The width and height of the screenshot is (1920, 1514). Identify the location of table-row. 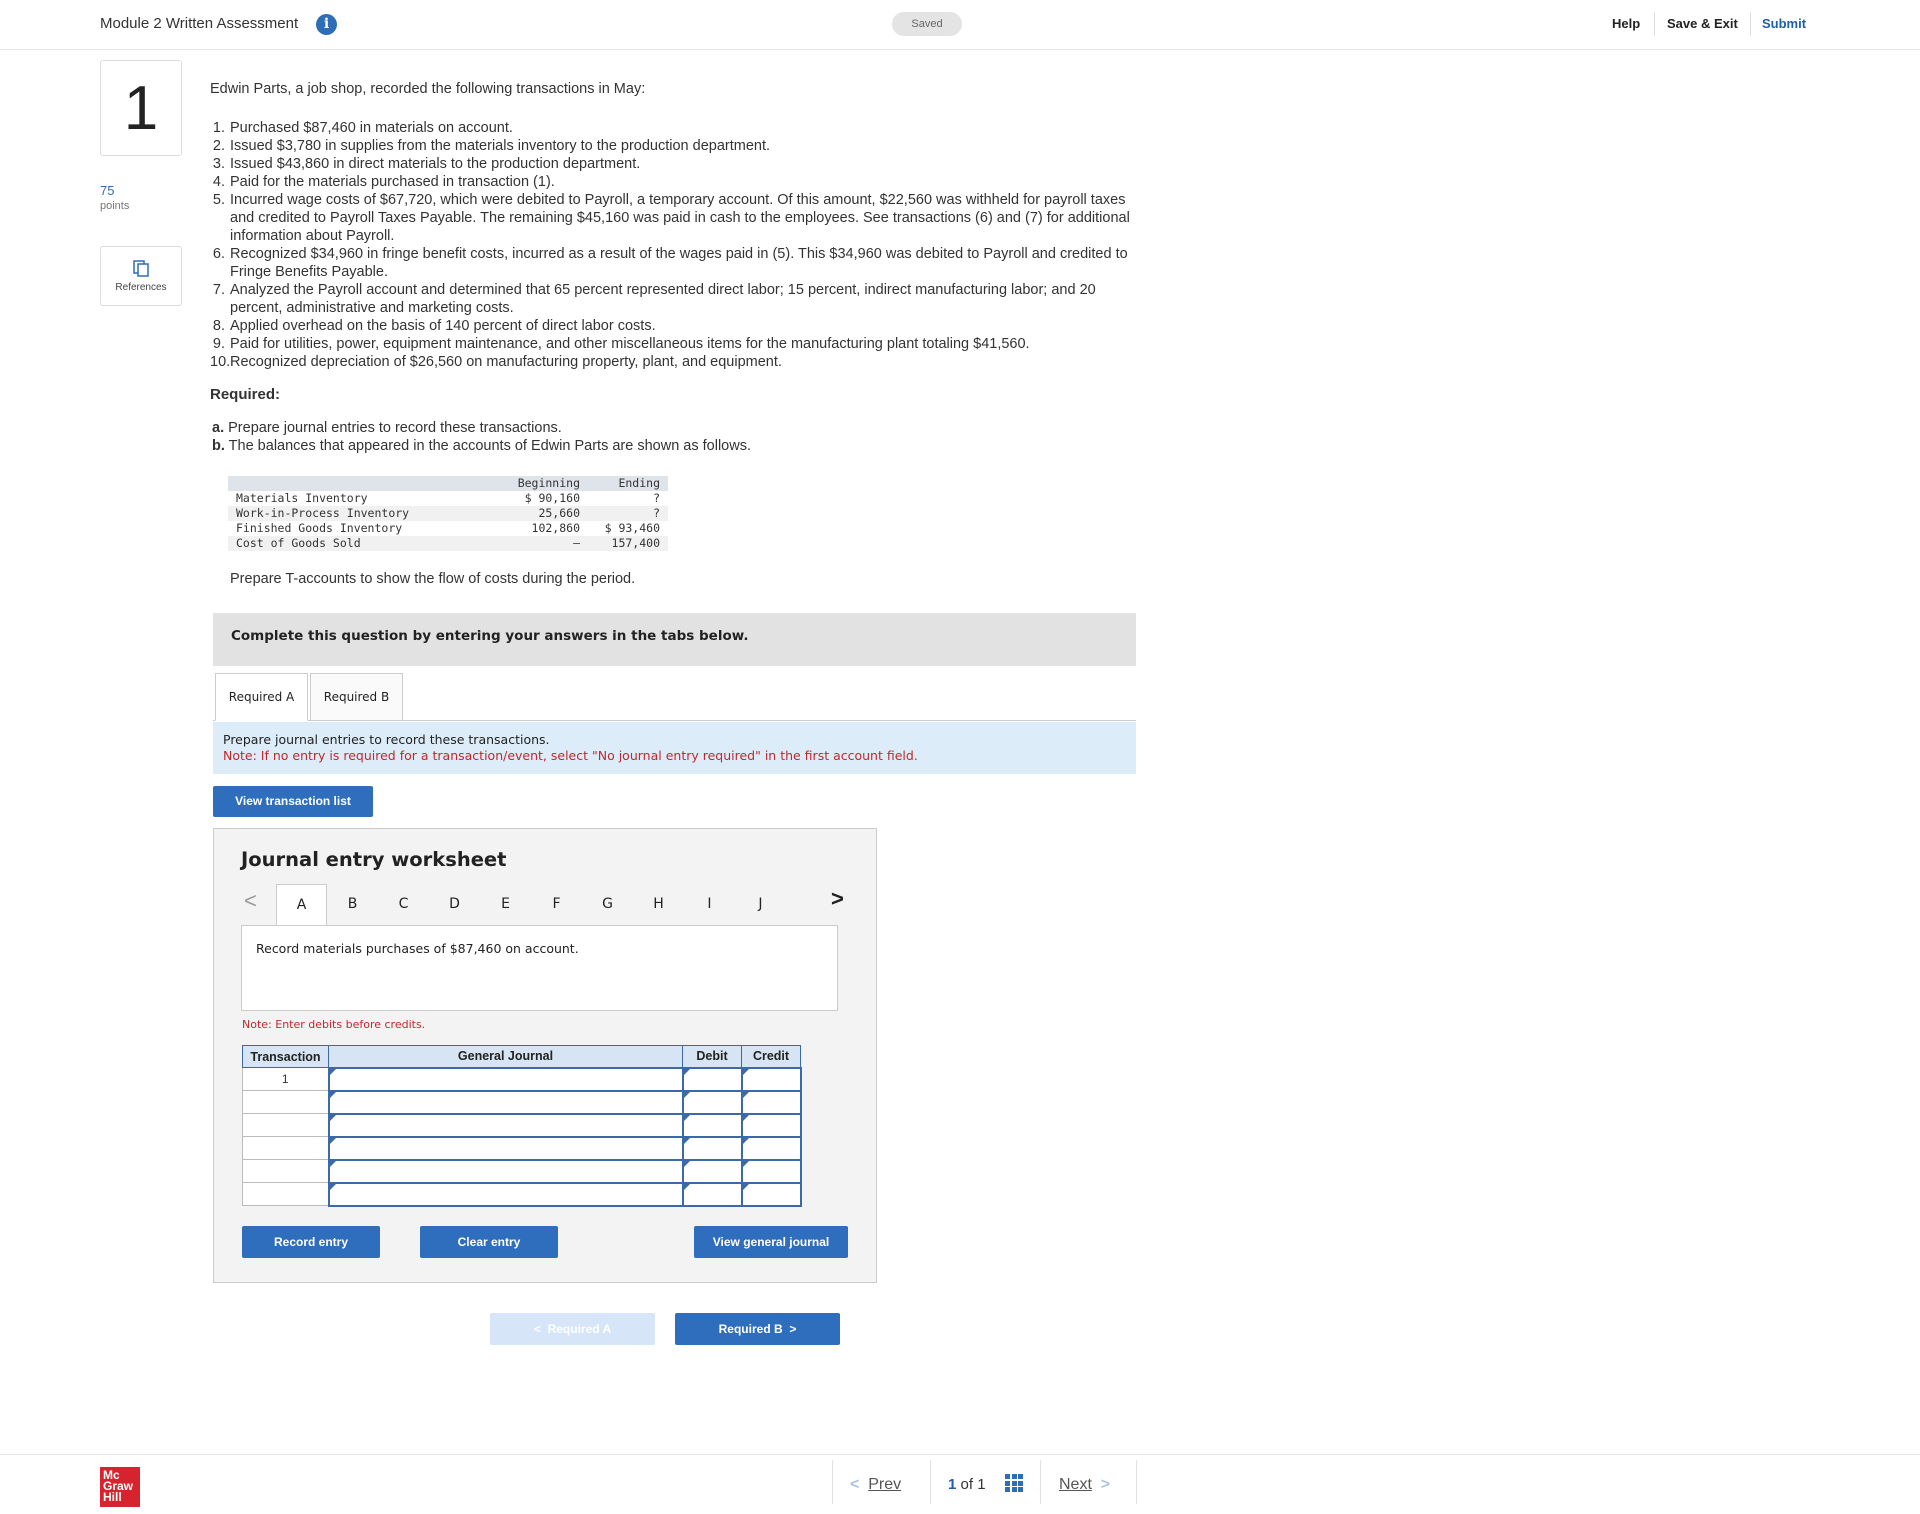
(522, 1171).